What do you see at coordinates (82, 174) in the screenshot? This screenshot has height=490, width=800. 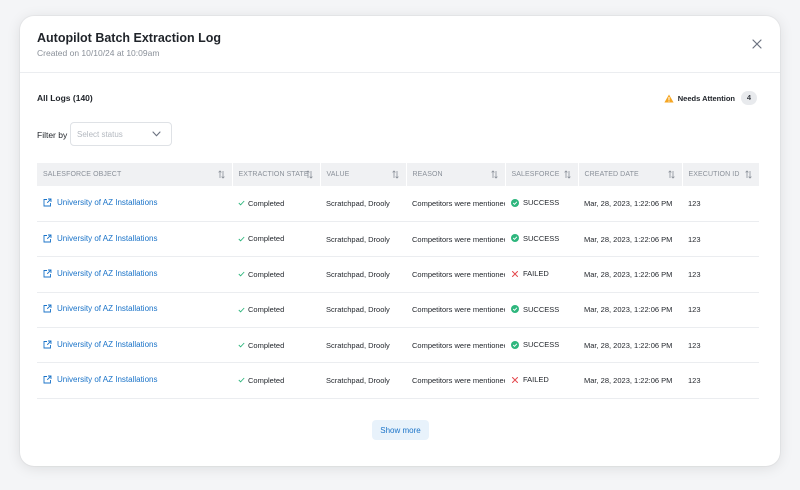 I see `column-header-label: SALESFORCE OBJECT` at bounding box center [82, 174].